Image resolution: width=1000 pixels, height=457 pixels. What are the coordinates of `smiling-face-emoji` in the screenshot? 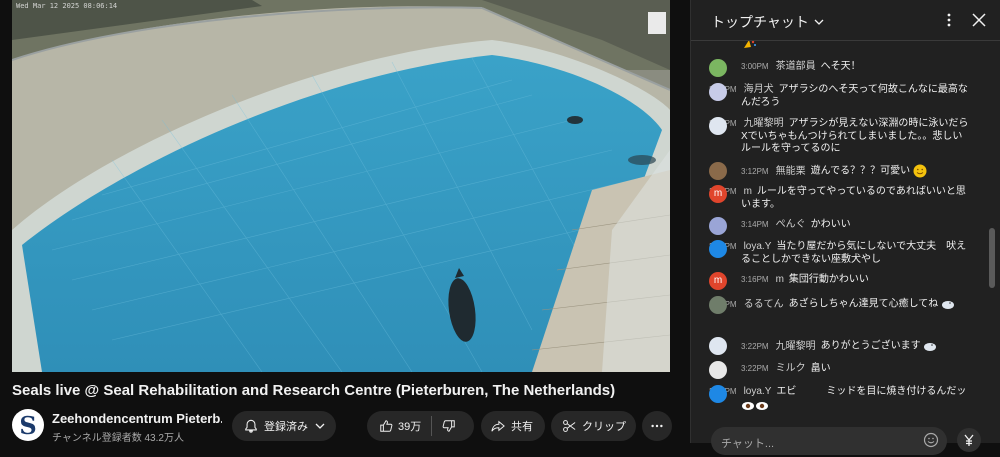 It's located at (920, 171).